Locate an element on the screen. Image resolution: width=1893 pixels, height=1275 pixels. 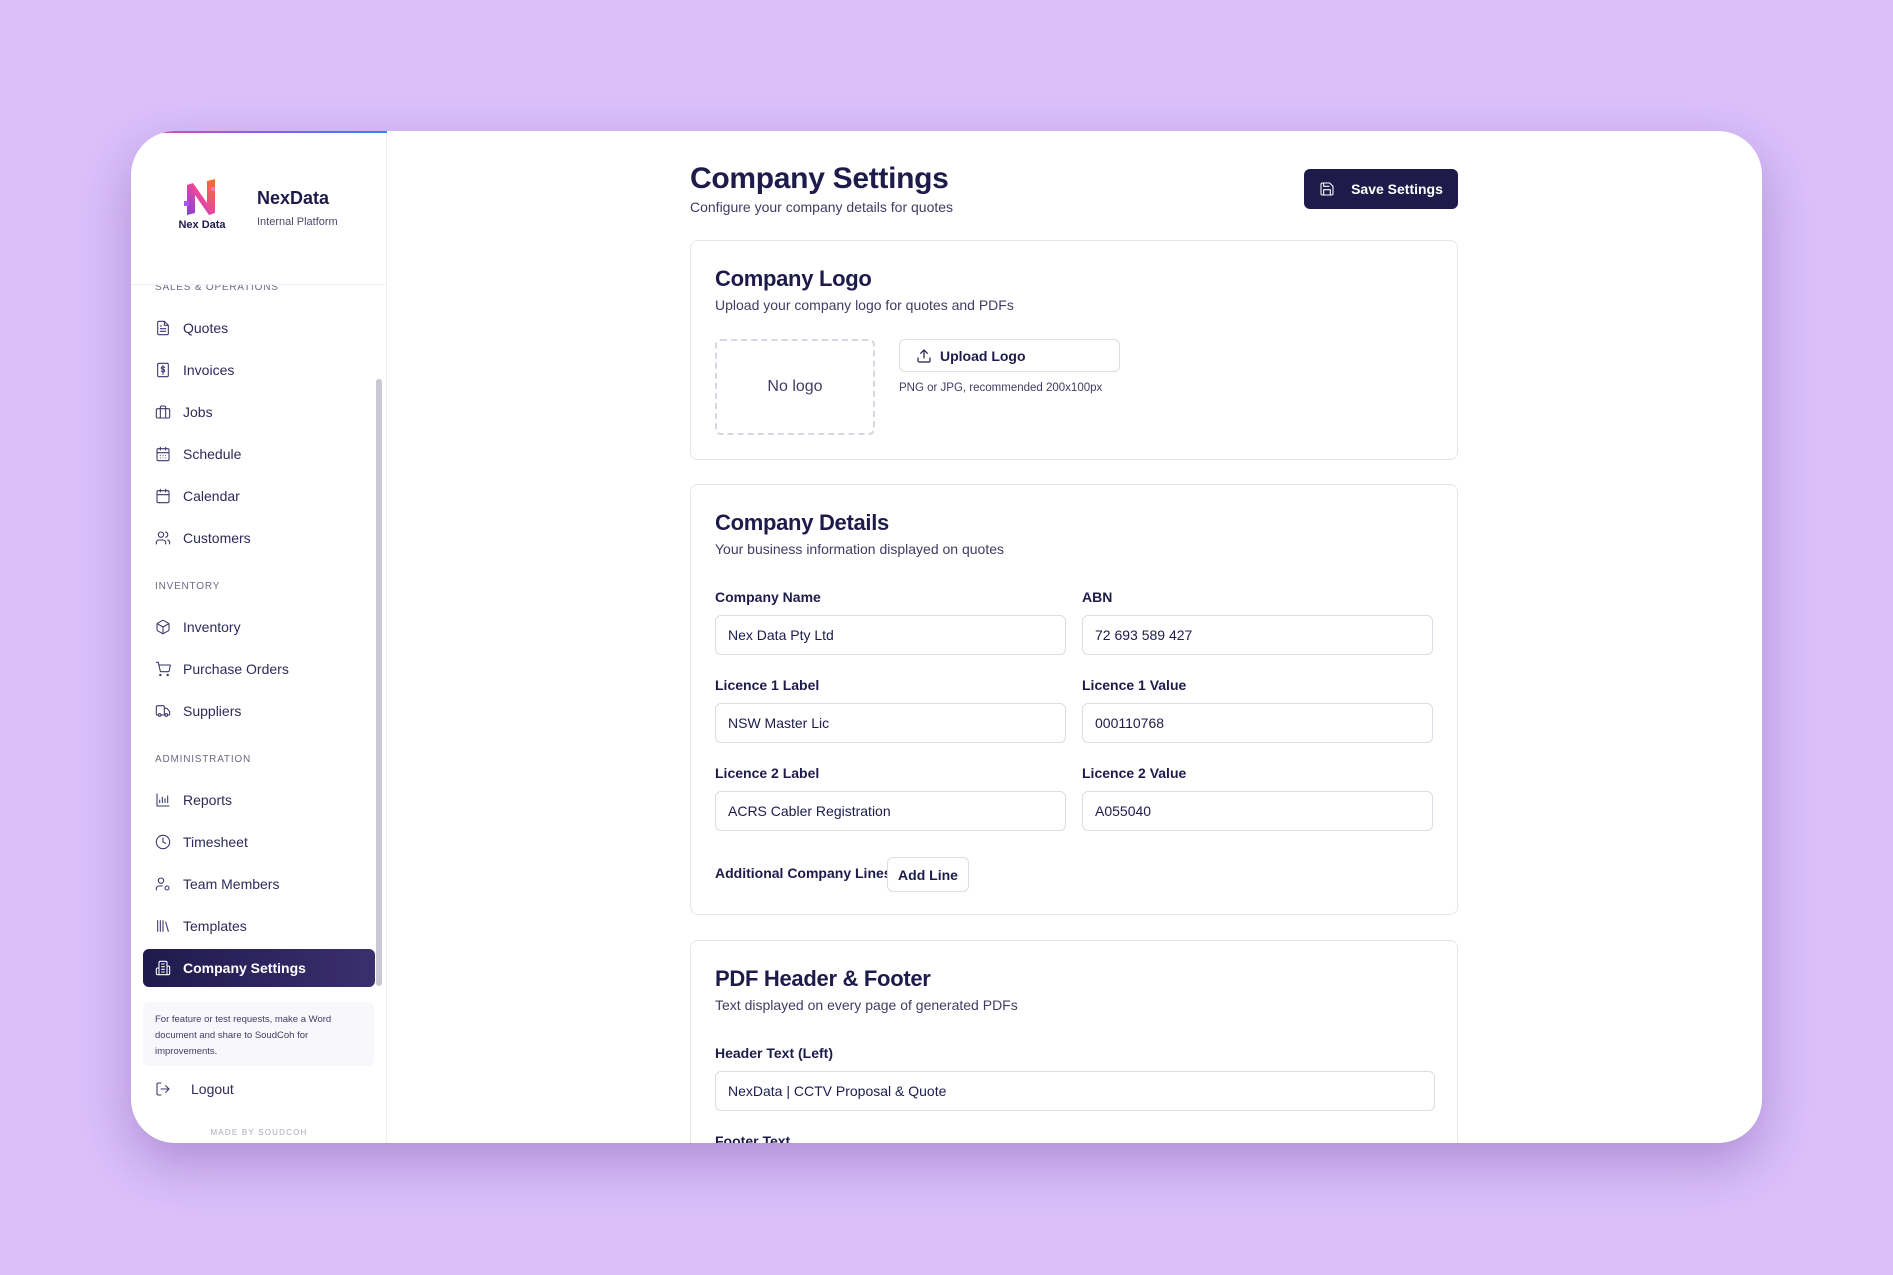
brand-name: NexData is located at coordinates (293, 197).